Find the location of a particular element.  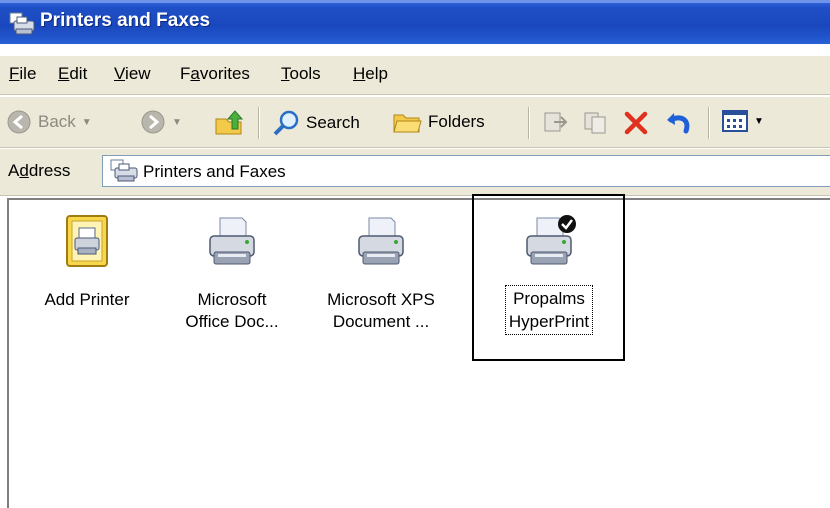

item-propalms-hyperprint: Propalms HyperPrint is located at coordinates (549, 274).